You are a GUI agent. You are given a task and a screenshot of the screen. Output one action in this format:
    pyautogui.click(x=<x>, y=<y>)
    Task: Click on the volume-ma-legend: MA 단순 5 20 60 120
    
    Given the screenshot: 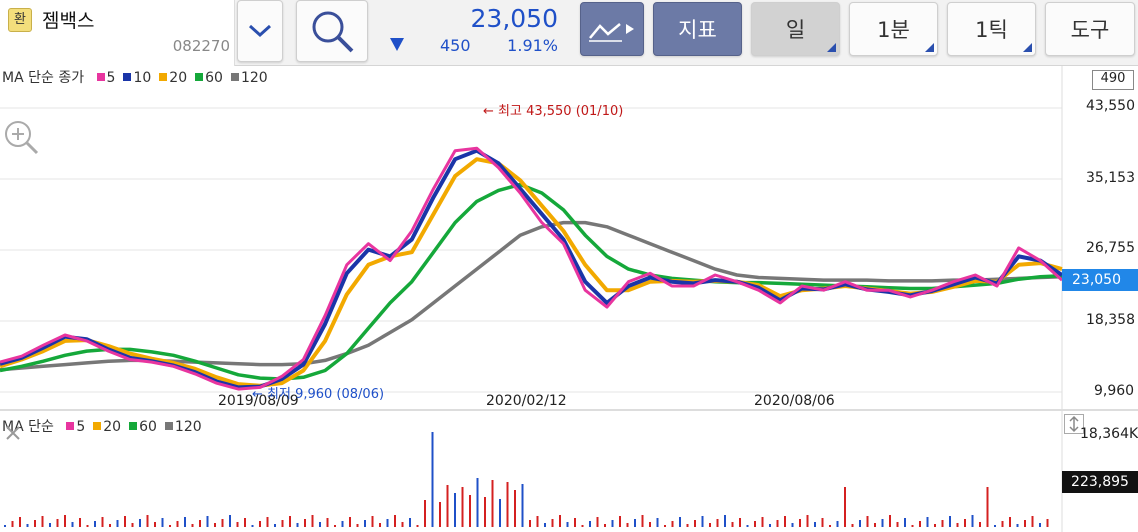 What is the action you would take?
    pyautogui.click(x=103, y=426)
    